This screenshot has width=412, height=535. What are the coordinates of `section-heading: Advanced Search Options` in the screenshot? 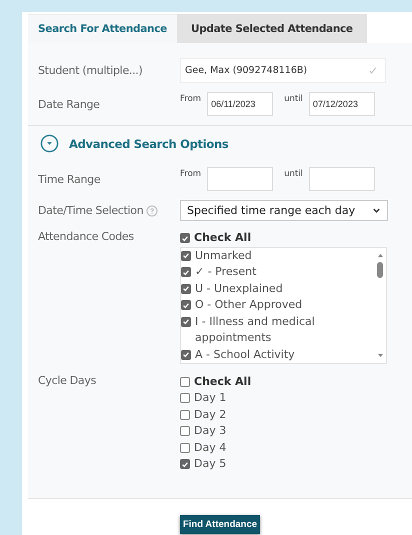 It's located at (148, 143).